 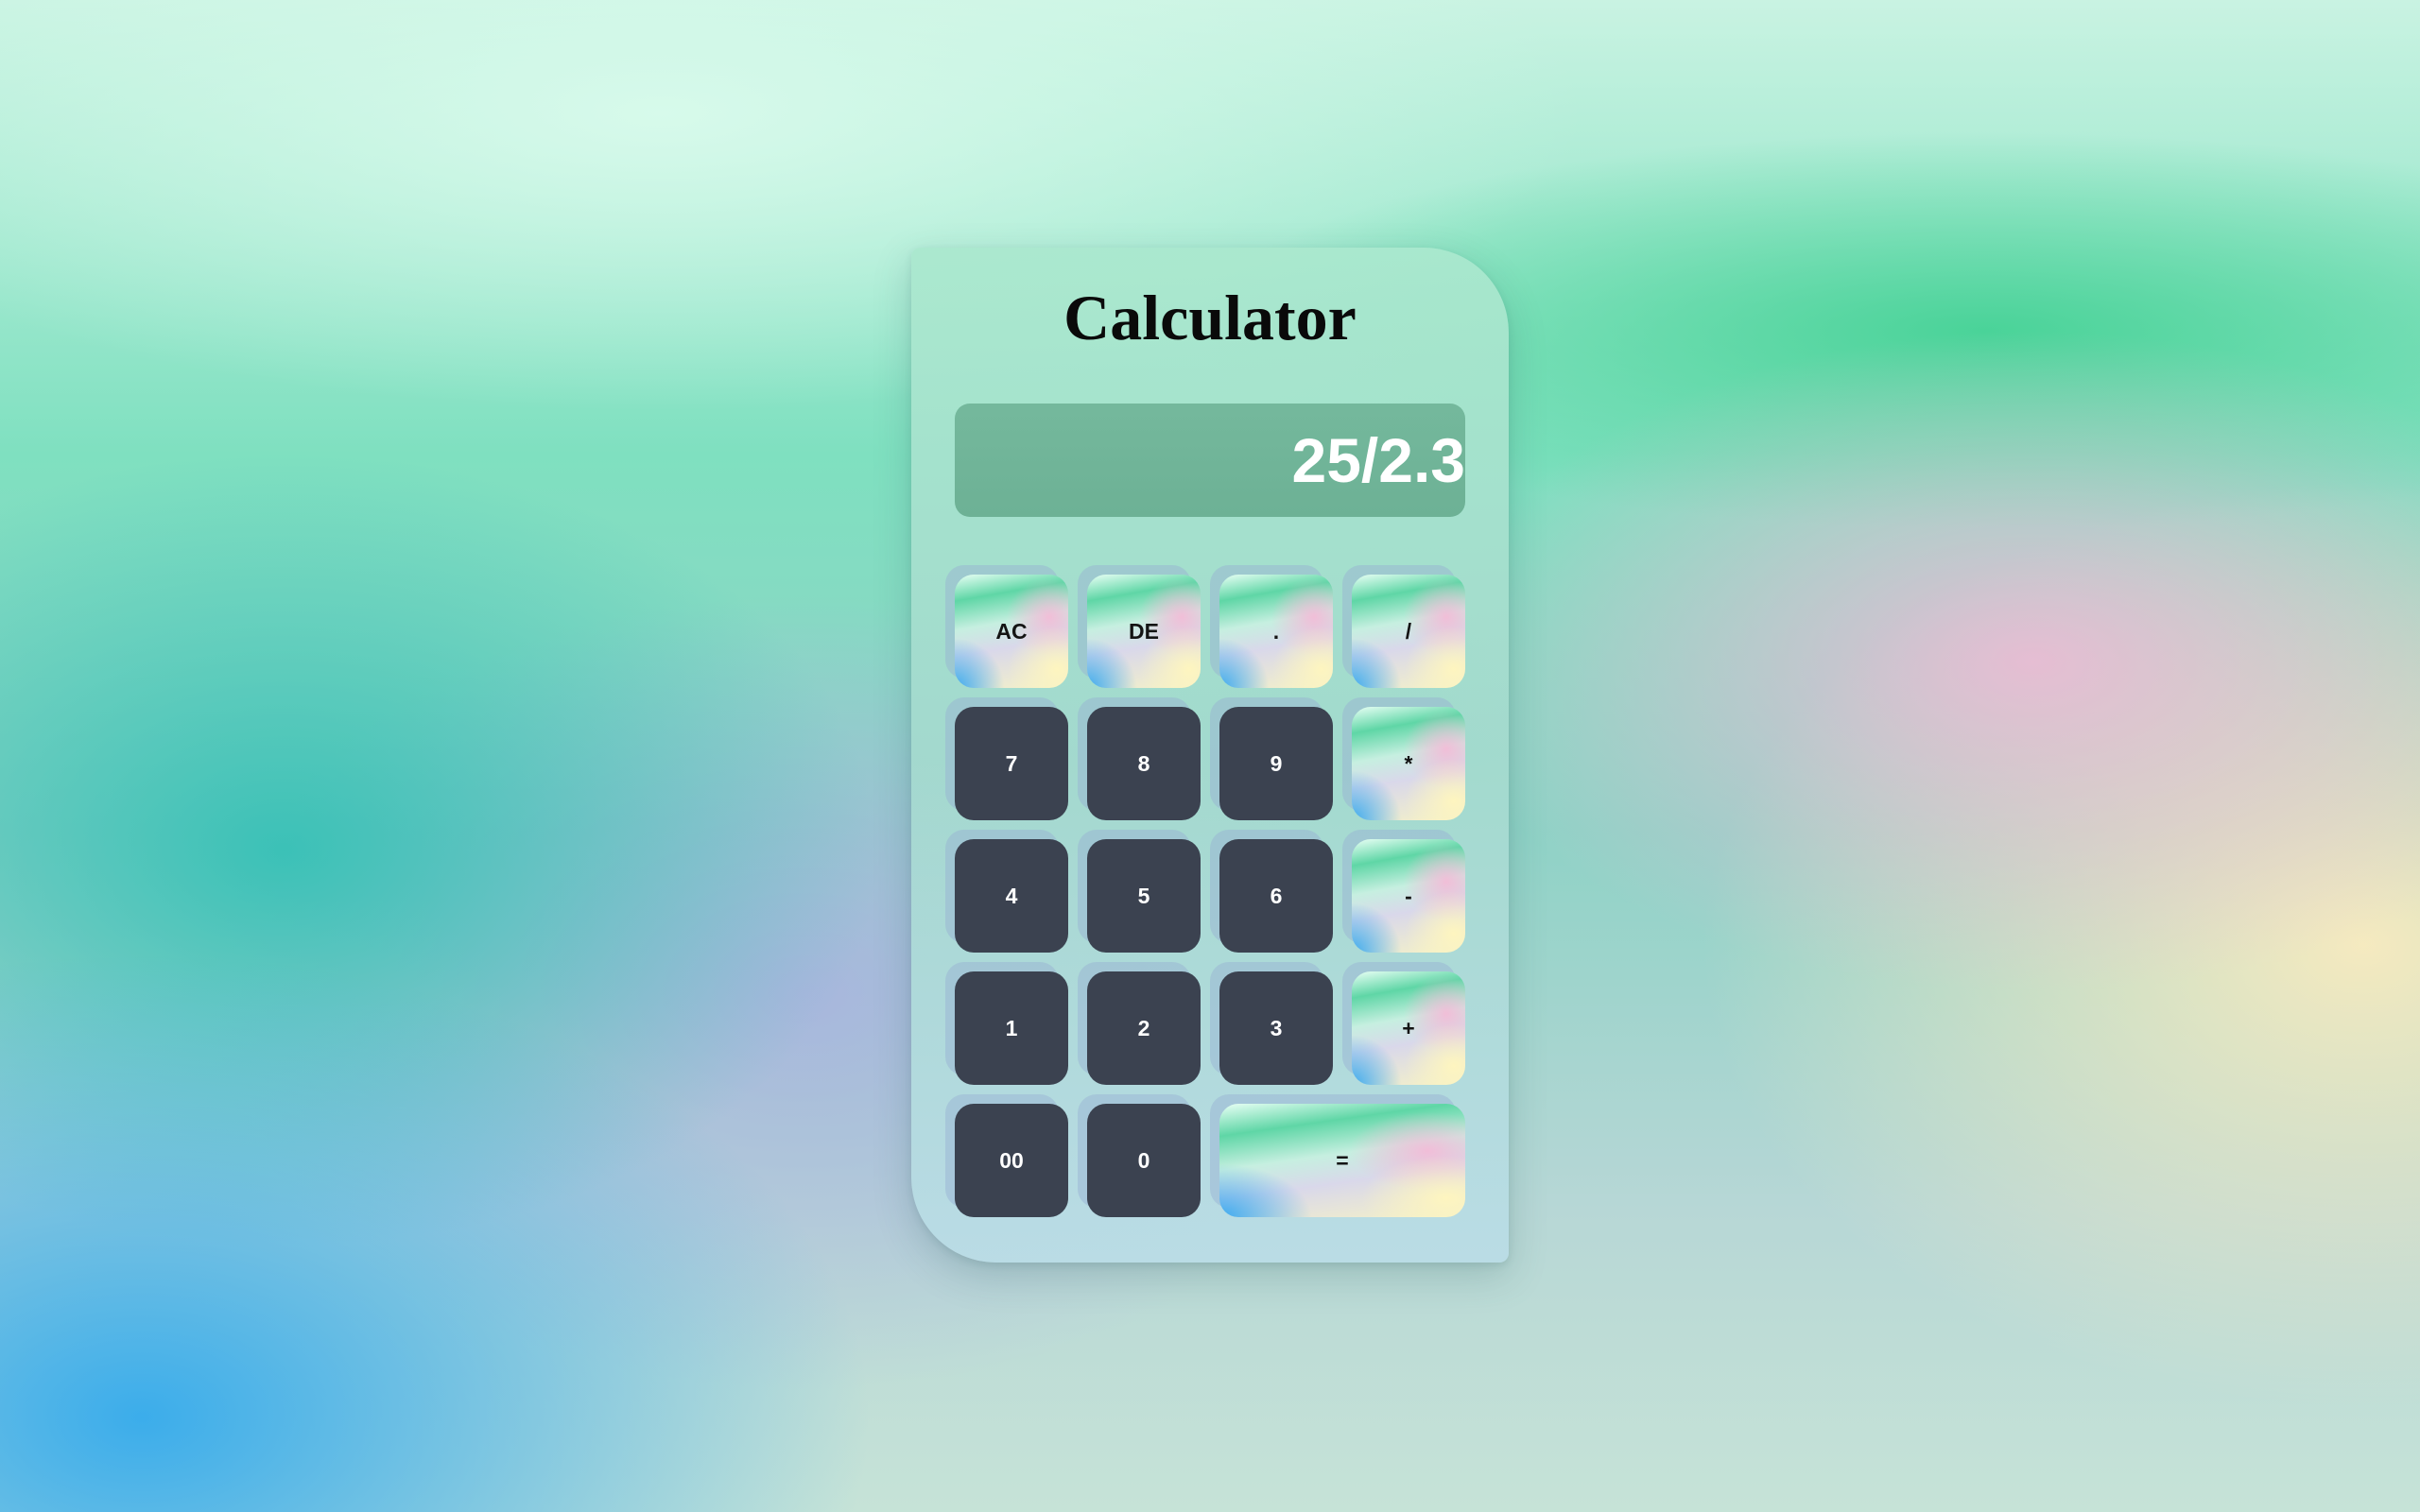 I want to click on digit-1-button: 1, so click(x=1012, y=1028).